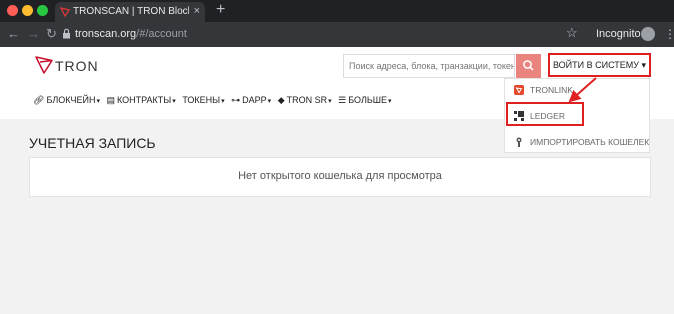 Image resolution: width=674 pixels, height=314 pixels. I want to click on url-host: tronscan.org, so click(106, 34).